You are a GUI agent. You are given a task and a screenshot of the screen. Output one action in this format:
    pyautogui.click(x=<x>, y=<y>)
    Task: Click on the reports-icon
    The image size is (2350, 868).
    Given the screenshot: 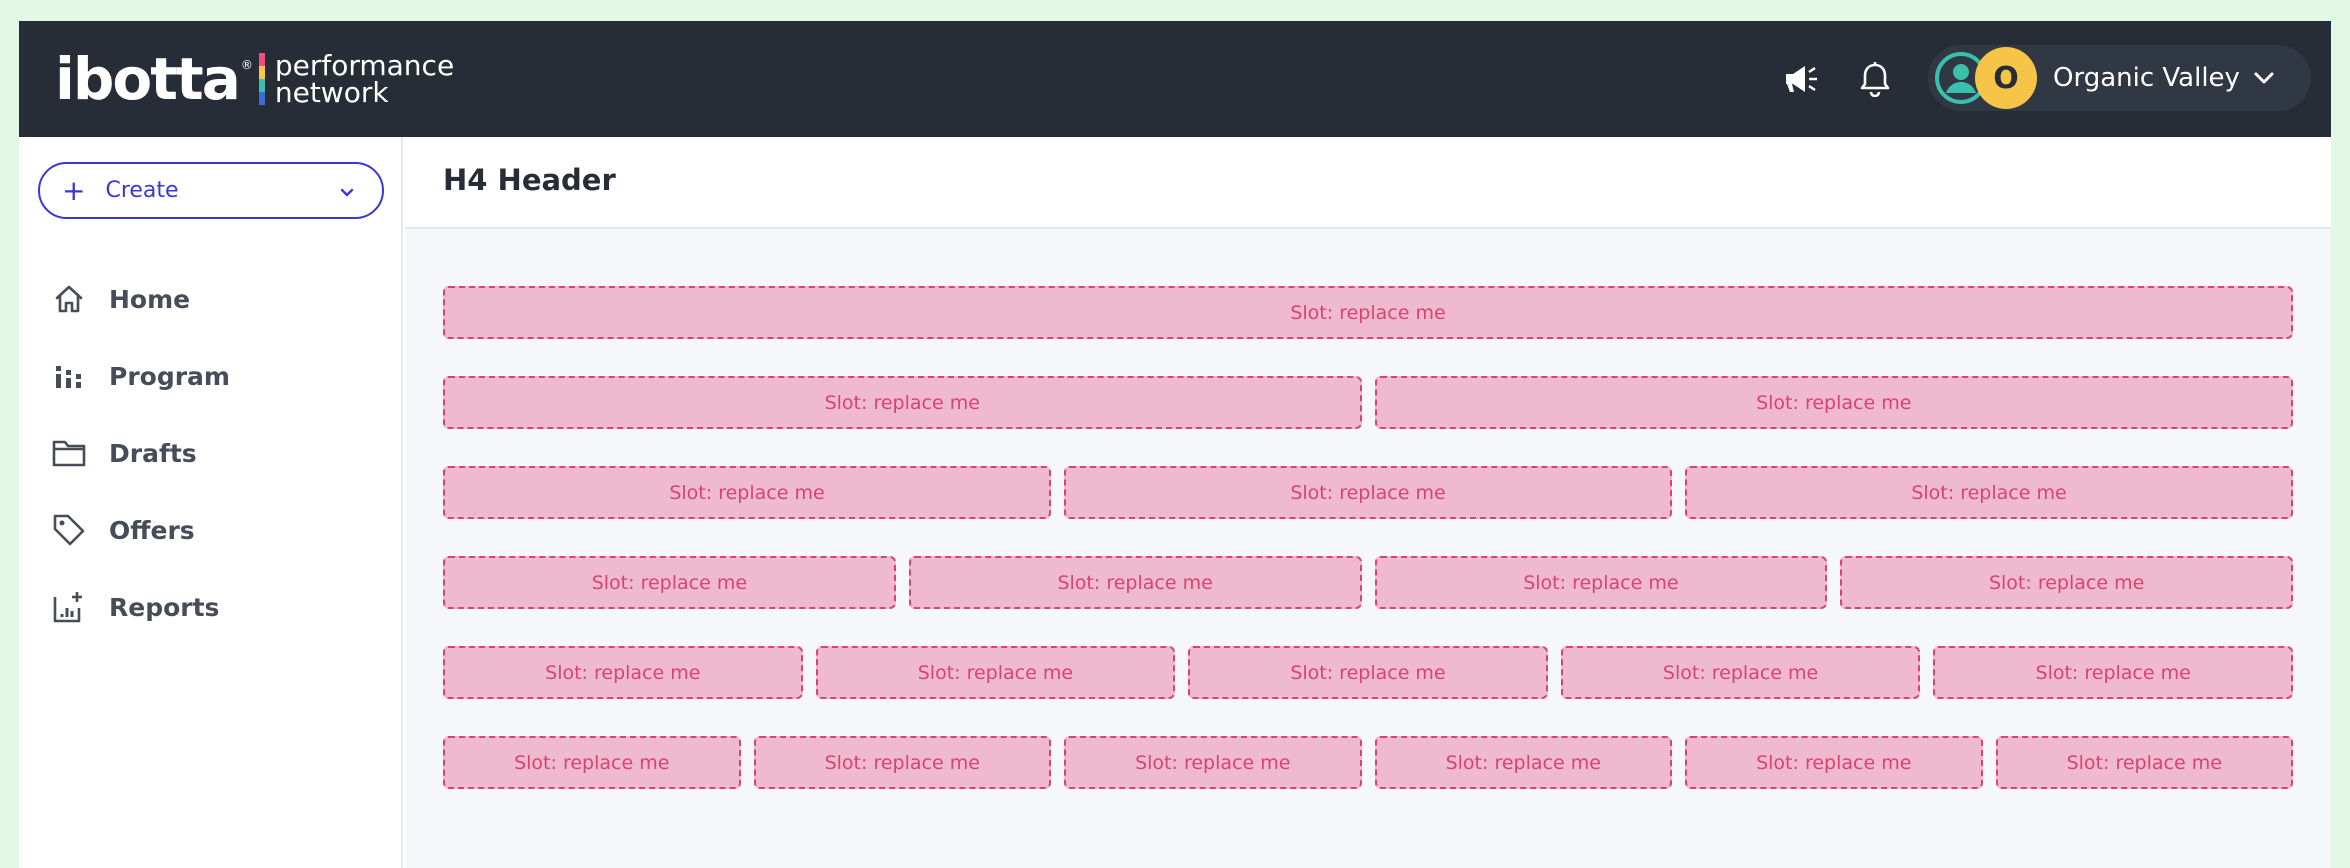 What is the action you would take?
    pyautogui.click(x=69, y=607)
    